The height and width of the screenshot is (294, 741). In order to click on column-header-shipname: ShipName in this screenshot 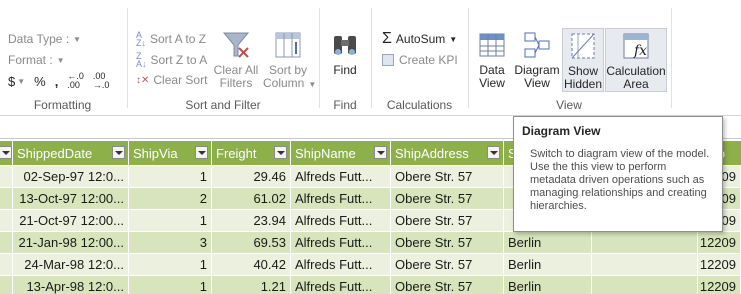, I will do `click(341, 153)`.